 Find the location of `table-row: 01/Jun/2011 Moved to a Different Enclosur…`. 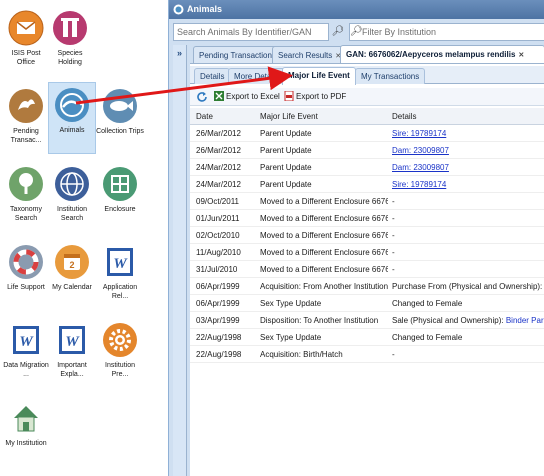

table-row: 01/Jun/2011 Moved to a Different Enclosur… is located at coordinates (367, 218).